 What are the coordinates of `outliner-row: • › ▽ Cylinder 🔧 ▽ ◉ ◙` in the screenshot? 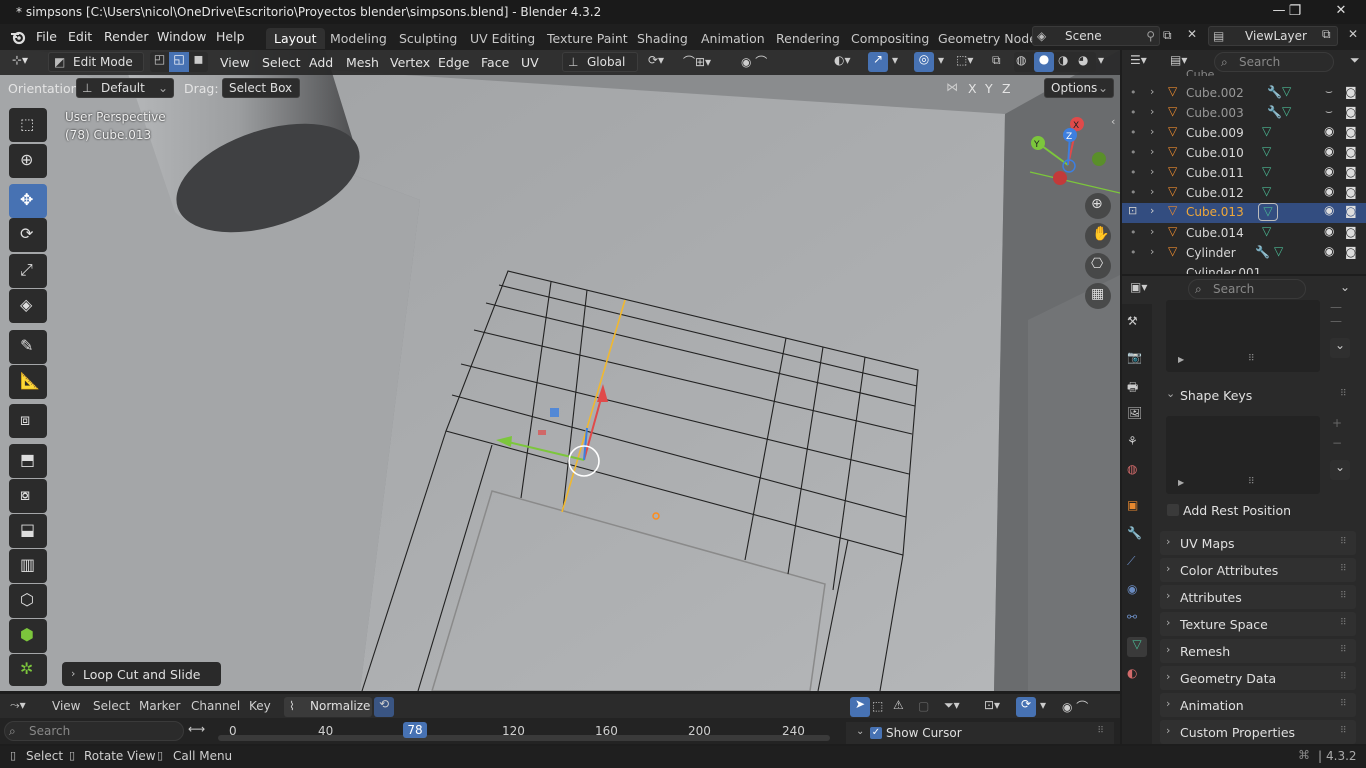 It's located at (1244, 254).